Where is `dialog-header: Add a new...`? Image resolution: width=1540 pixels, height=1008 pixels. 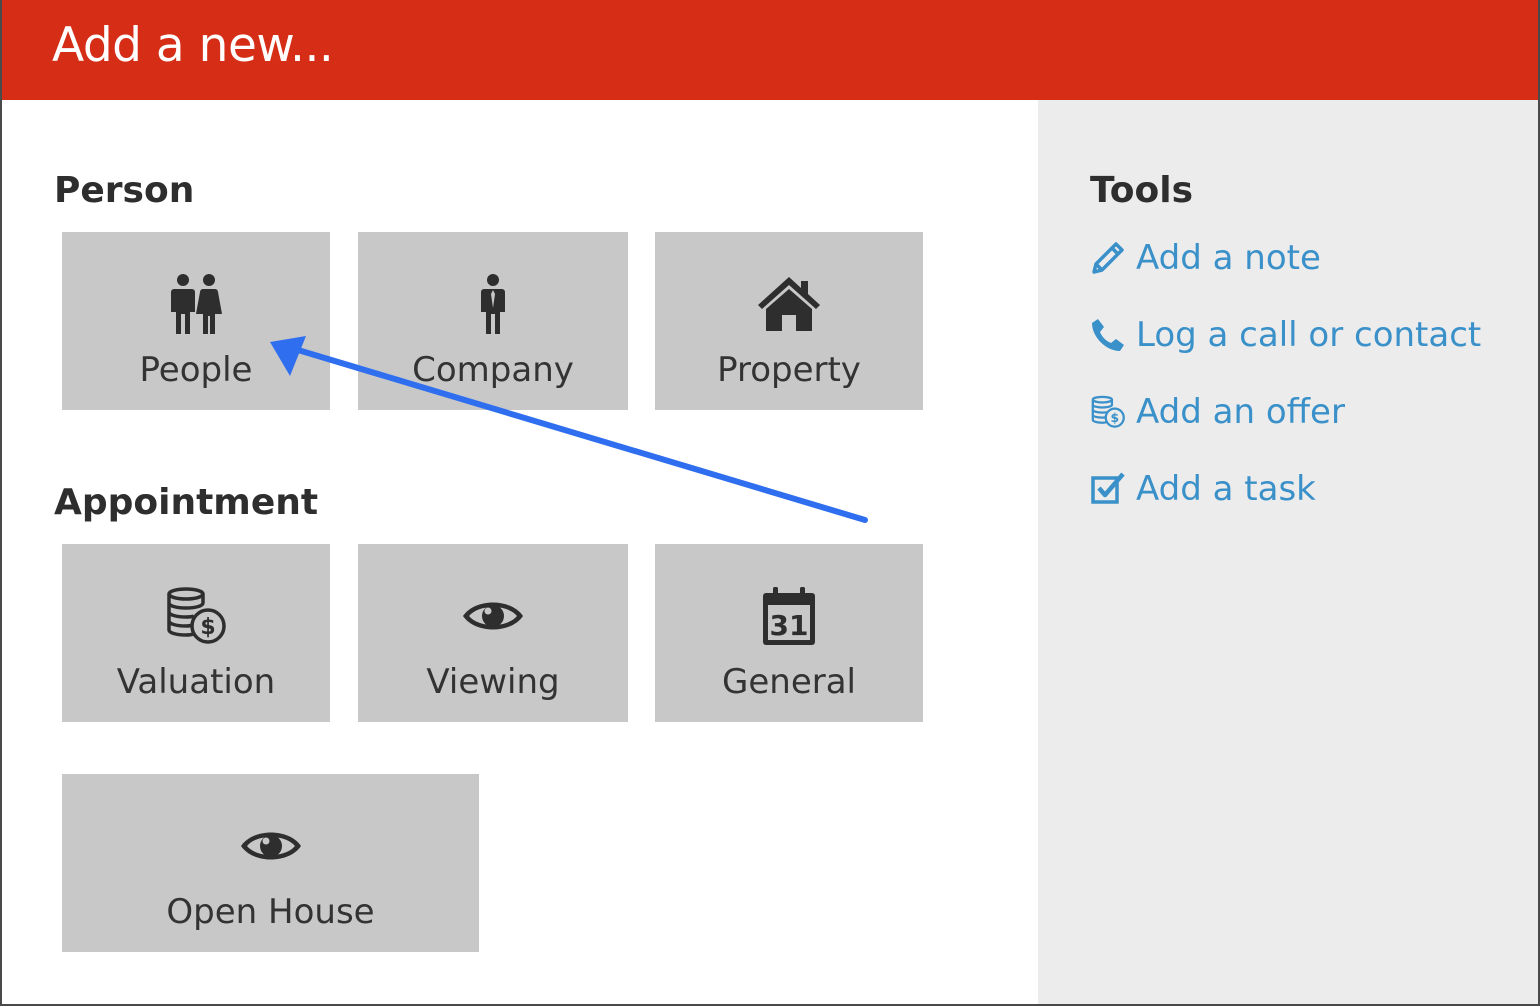
dialog-header: Add a new... is located at coordinates (770, 50).